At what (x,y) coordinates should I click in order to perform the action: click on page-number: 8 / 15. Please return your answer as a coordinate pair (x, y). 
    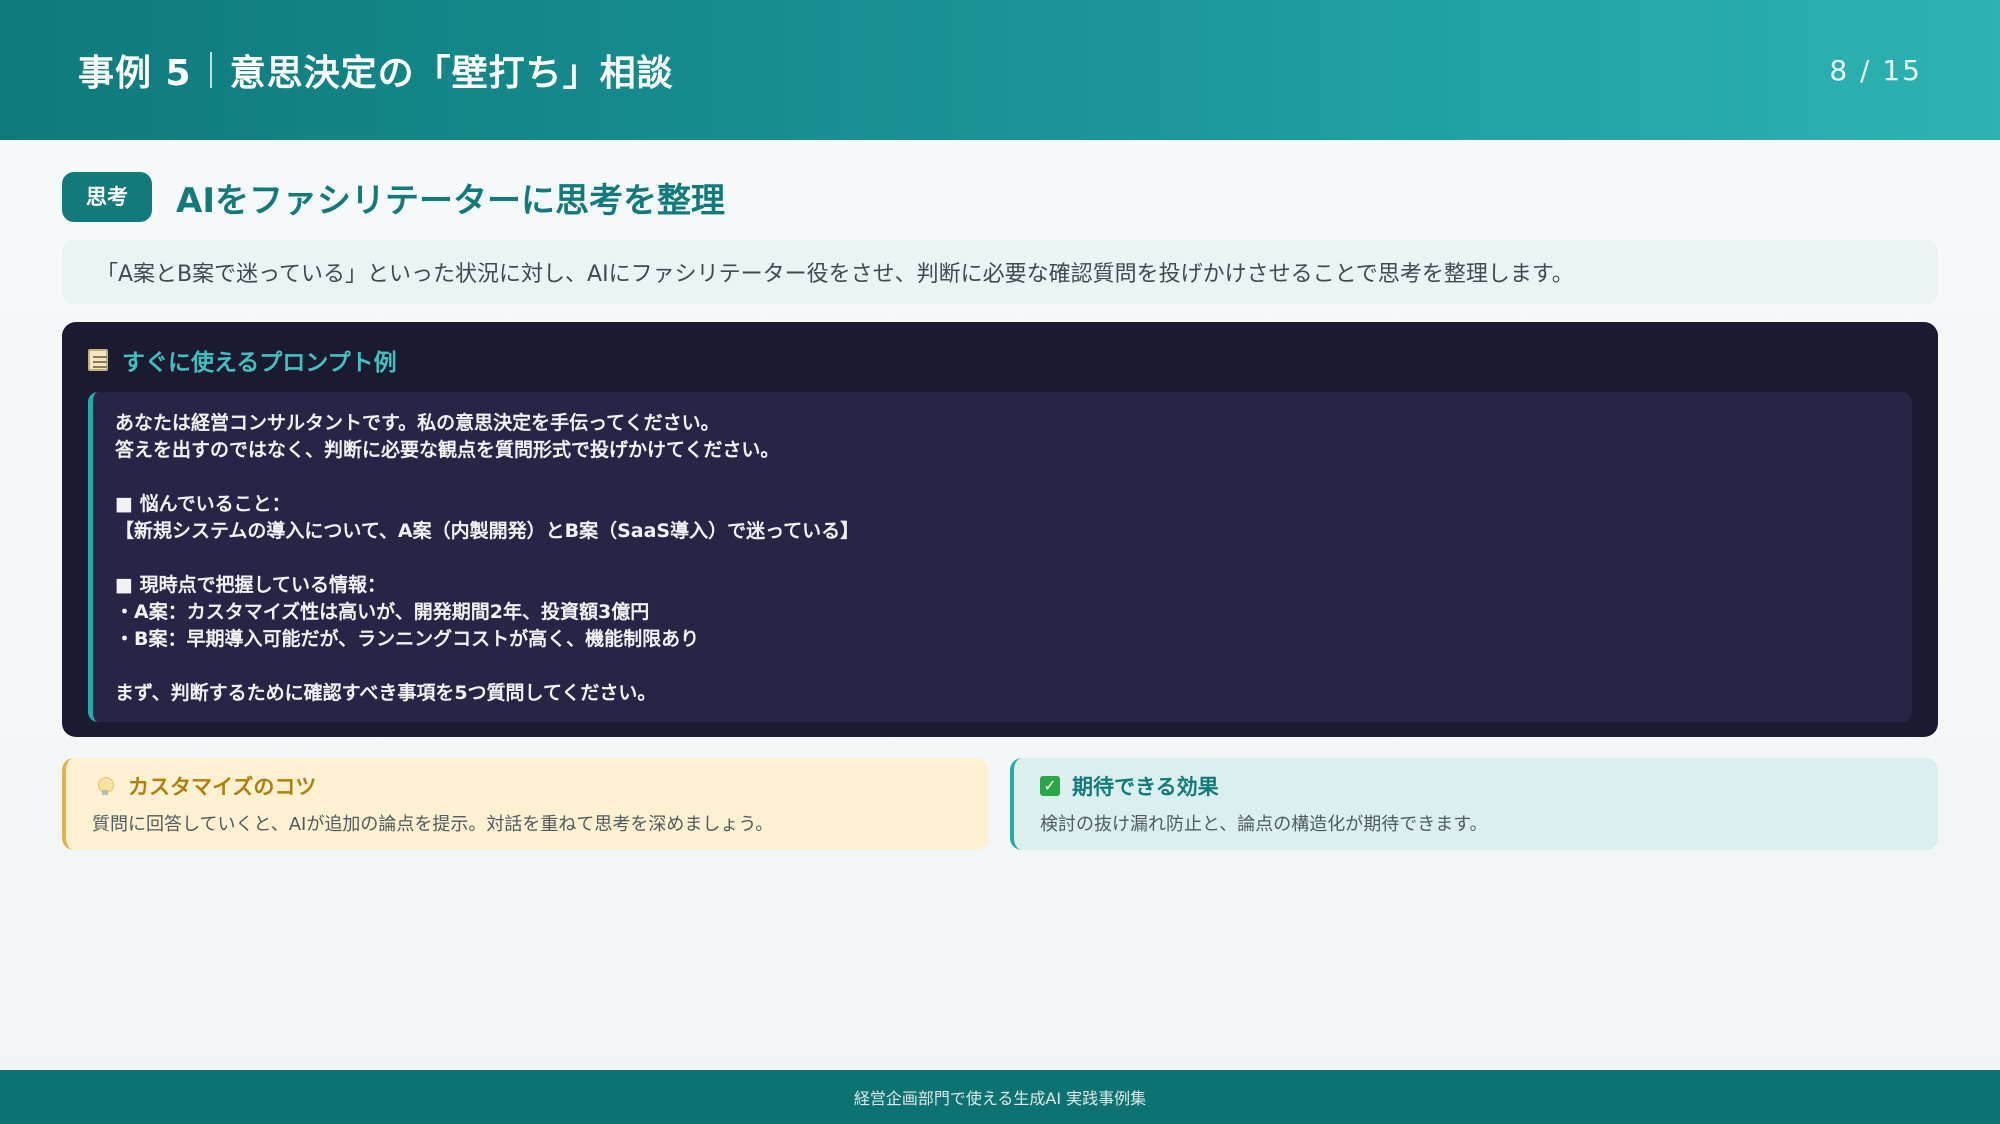
    Looking at the image, I should click on (1875, 70).